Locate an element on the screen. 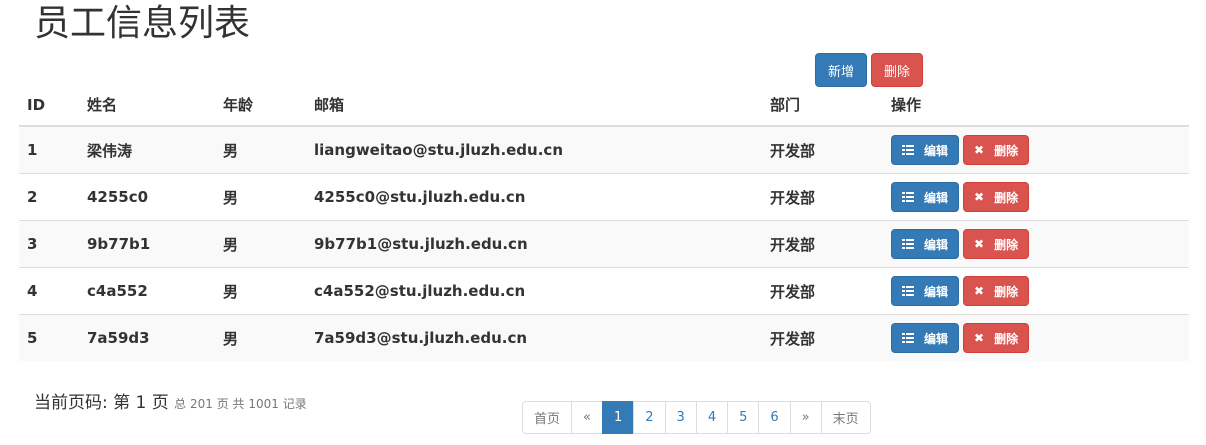 The height and width of the screenshot is (445, 1206). header-actions: 操作 is located at coordinates (1036, 105).